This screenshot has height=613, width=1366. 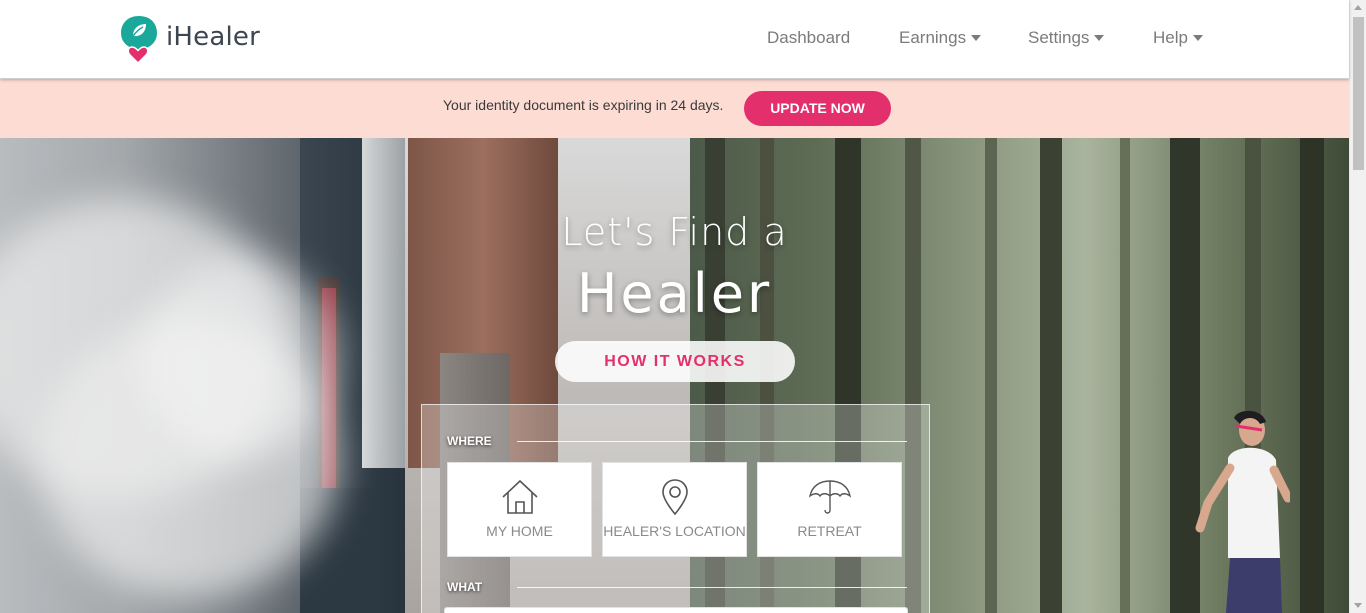 I want to click on scroll-up-icon, so click(x=1358, y=7).